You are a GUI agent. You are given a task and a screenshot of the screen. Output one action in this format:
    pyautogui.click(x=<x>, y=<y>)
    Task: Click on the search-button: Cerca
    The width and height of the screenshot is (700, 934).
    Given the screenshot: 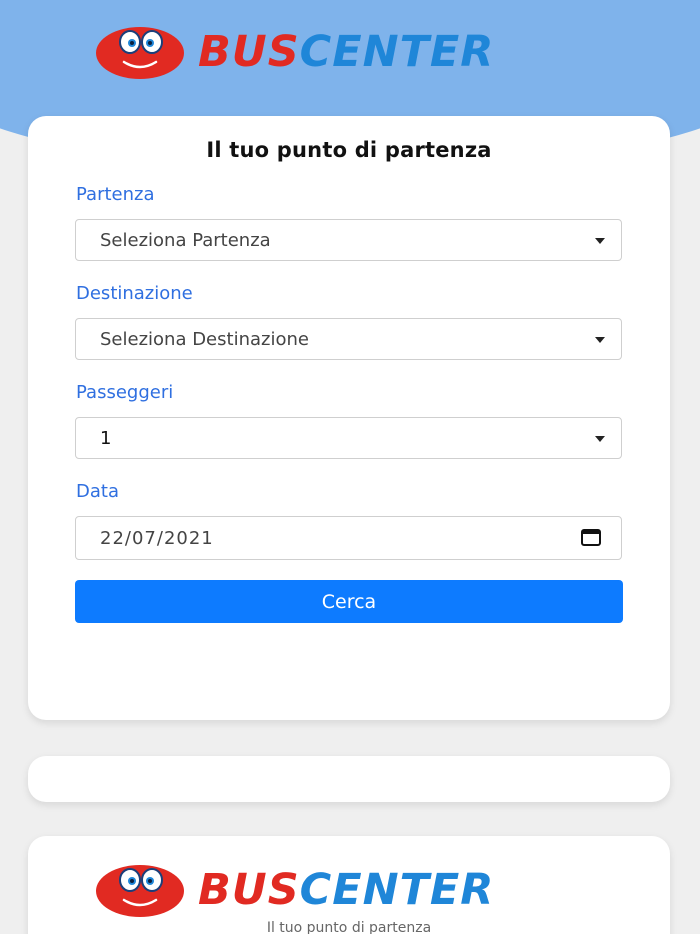 What is the action you would take?
    pyautogui.click(x=349, y=601)
    